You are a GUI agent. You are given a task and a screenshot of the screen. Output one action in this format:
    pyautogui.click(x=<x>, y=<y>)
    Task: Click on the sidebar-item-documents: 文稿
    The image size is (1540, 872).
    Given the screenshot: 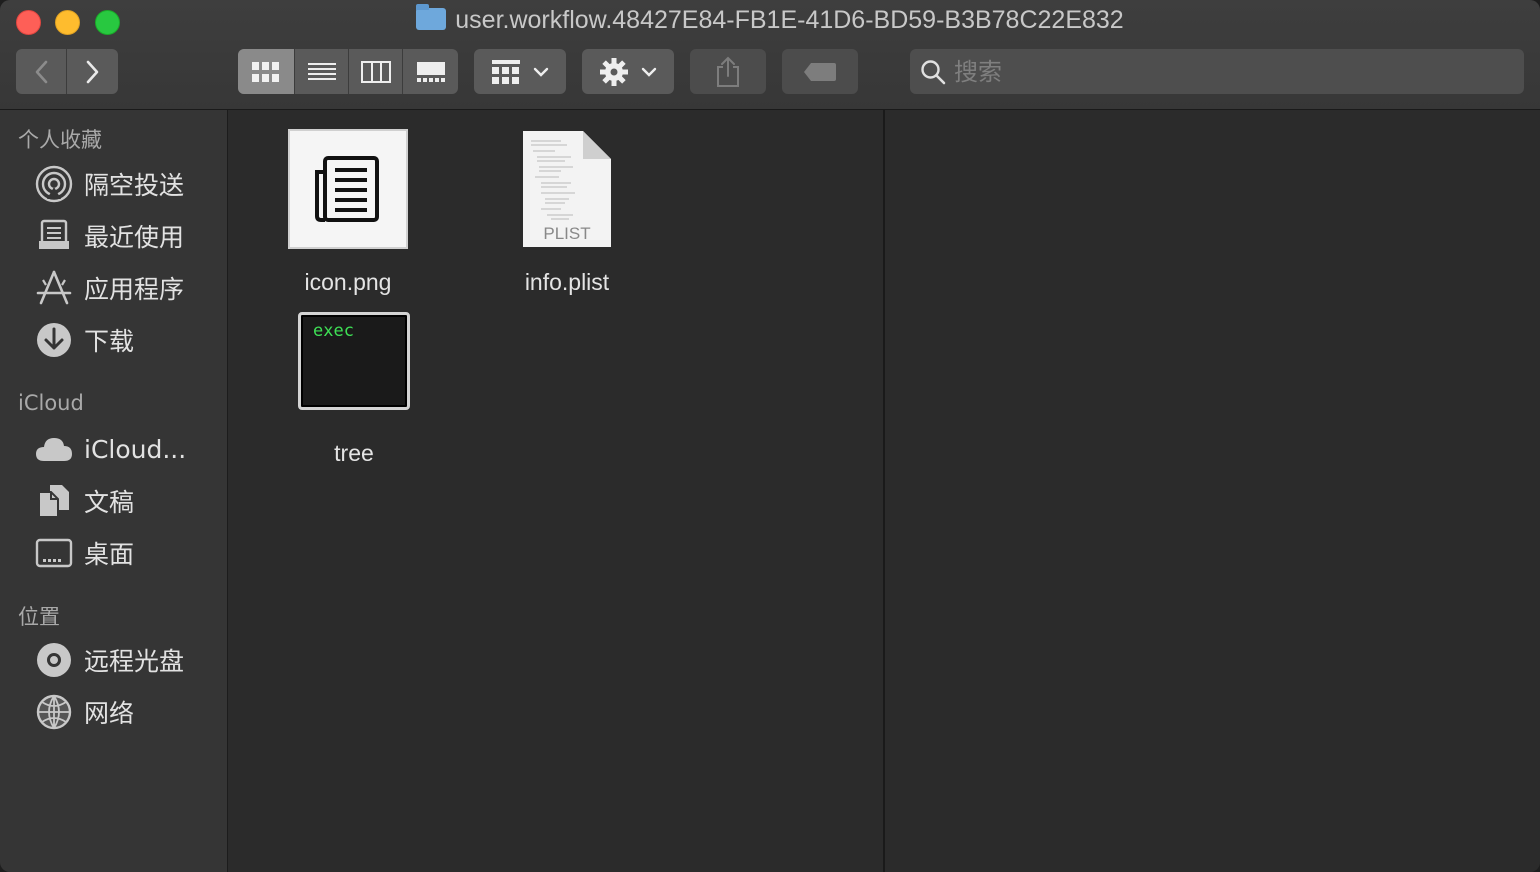 What is the action you would take?
    pyautogui.click(x=114, y=501)
    